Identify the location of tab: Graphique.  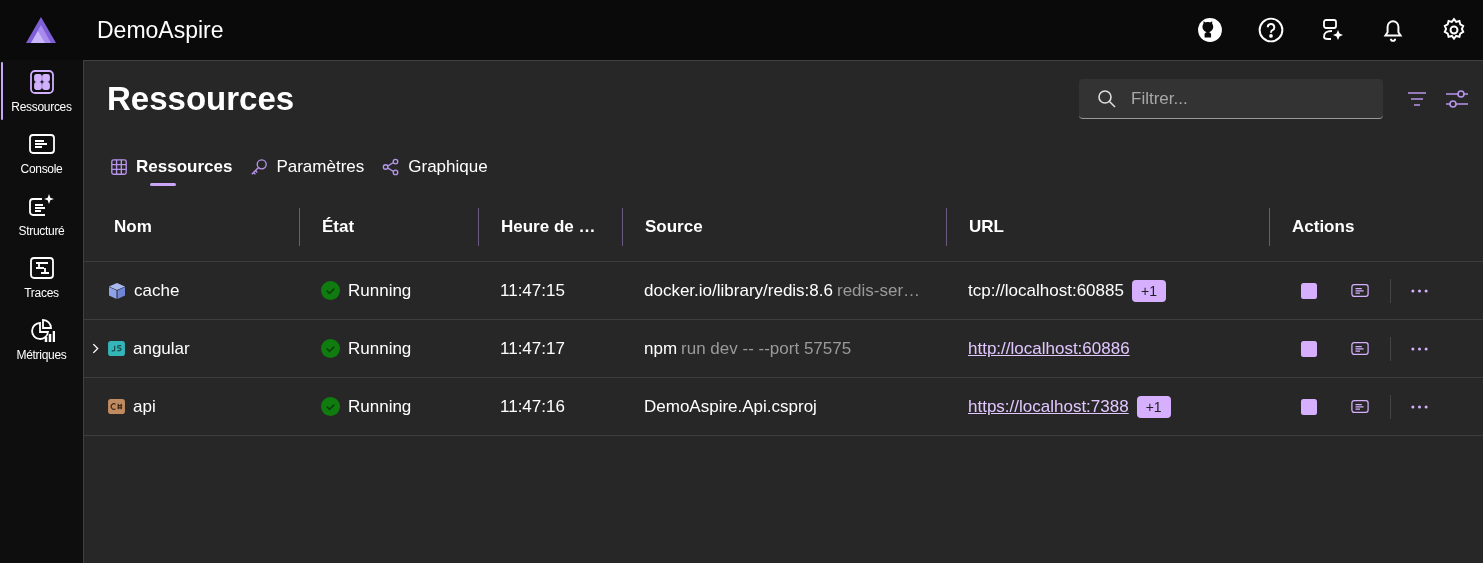
(435, 167).